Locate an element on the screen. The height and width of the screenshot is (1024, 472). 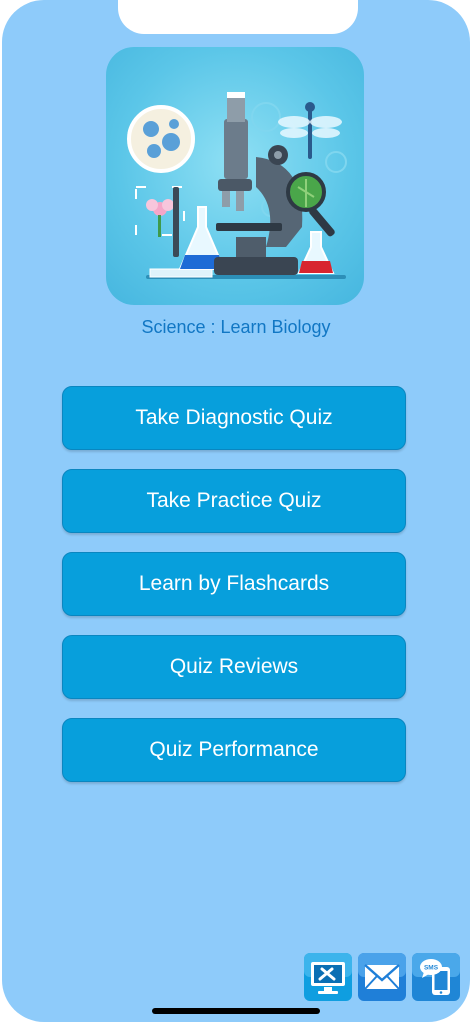
quiz-reviews-button: Quiz Reviews is located at coordinates (234, 667).